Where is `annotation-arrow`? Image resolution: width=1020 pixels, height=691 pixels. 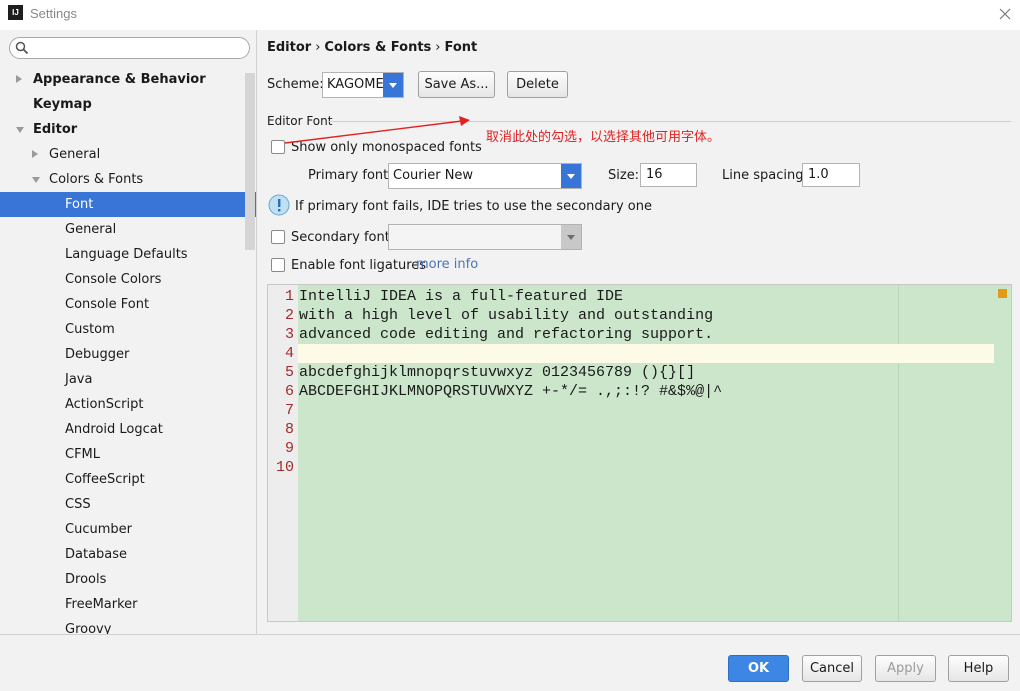
annotation-arrow is located at coordinates (377, 130).